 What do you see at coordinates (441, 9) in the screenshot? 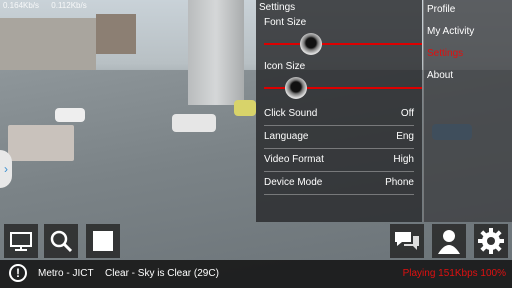
I see `menu-item-profile: Profile` at bounding box center [441, 9].